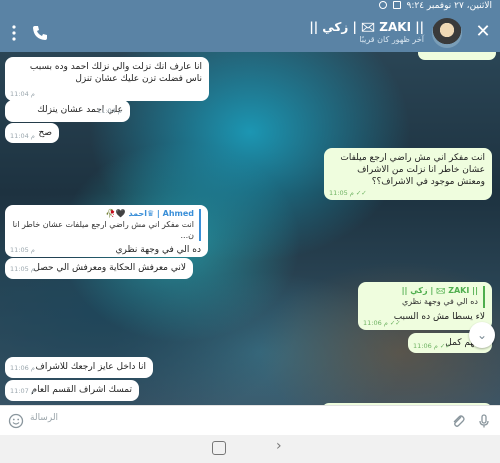 The image size is (500, 463). Describe the element at coordinates (484, 421) in the screenshot. I see `mic-icon` at that location.